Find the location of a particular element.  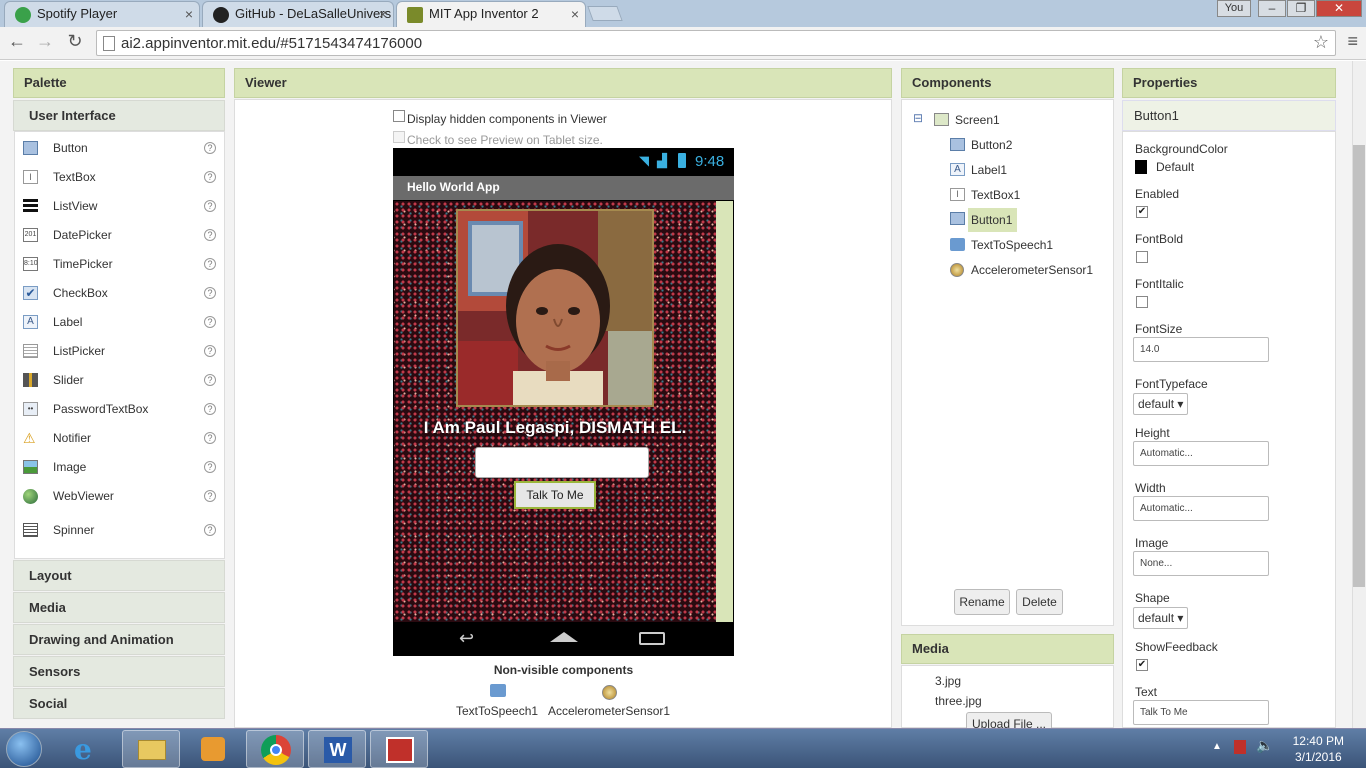

bookmark-star-icon: ☆ is located at coordinates (1321, 42).